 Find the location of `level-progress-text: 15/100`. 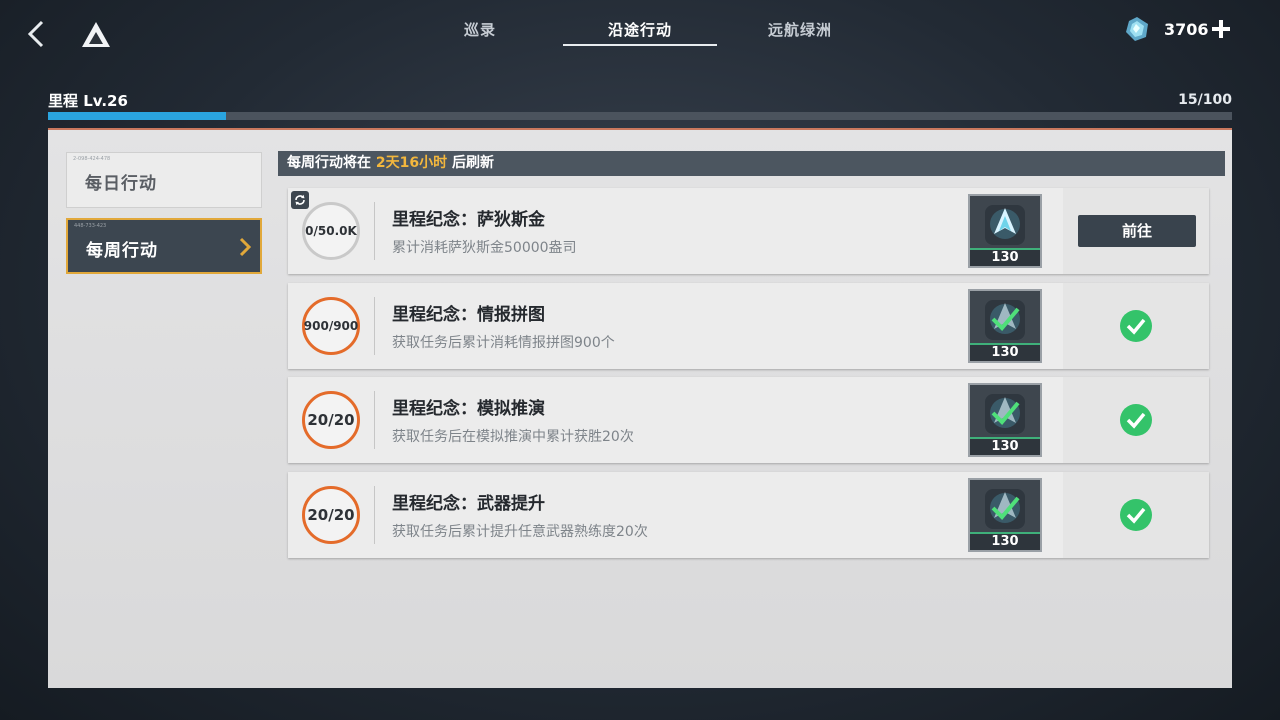

level-progress-text: 15/100 is located at coordinates (1205, 100).